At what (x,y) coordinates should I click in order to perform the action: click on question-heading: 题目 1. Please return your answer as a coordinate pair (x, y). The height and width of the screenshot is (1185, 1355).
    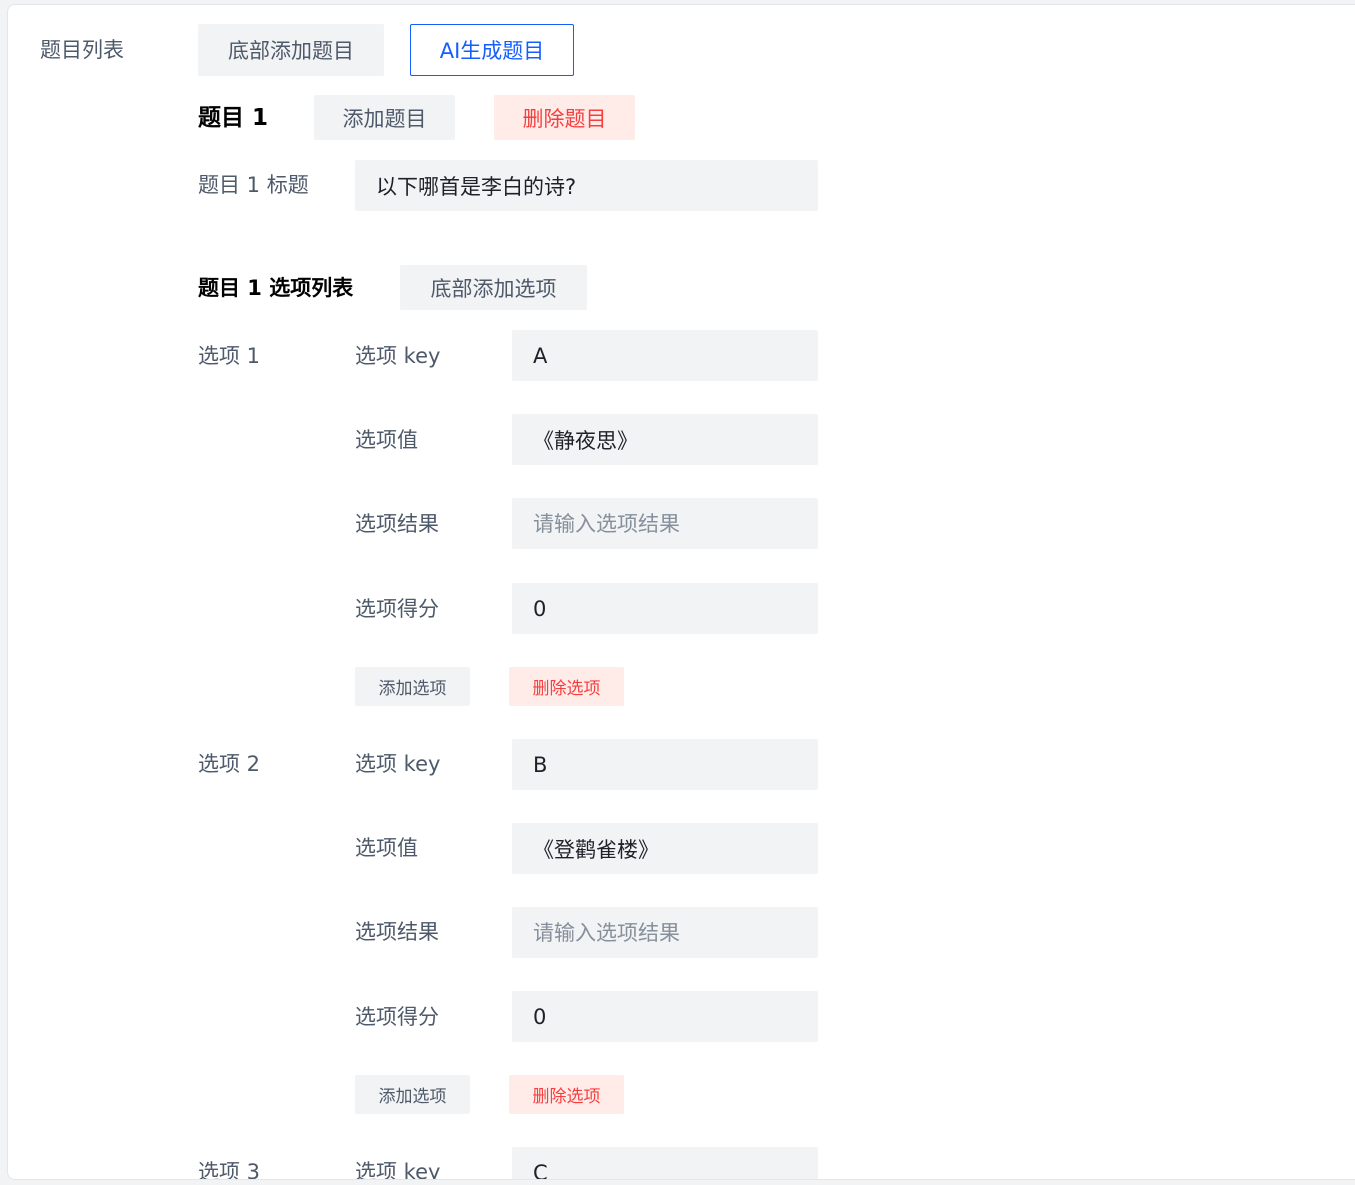
    Looking at the image, I should click on (233, 118).